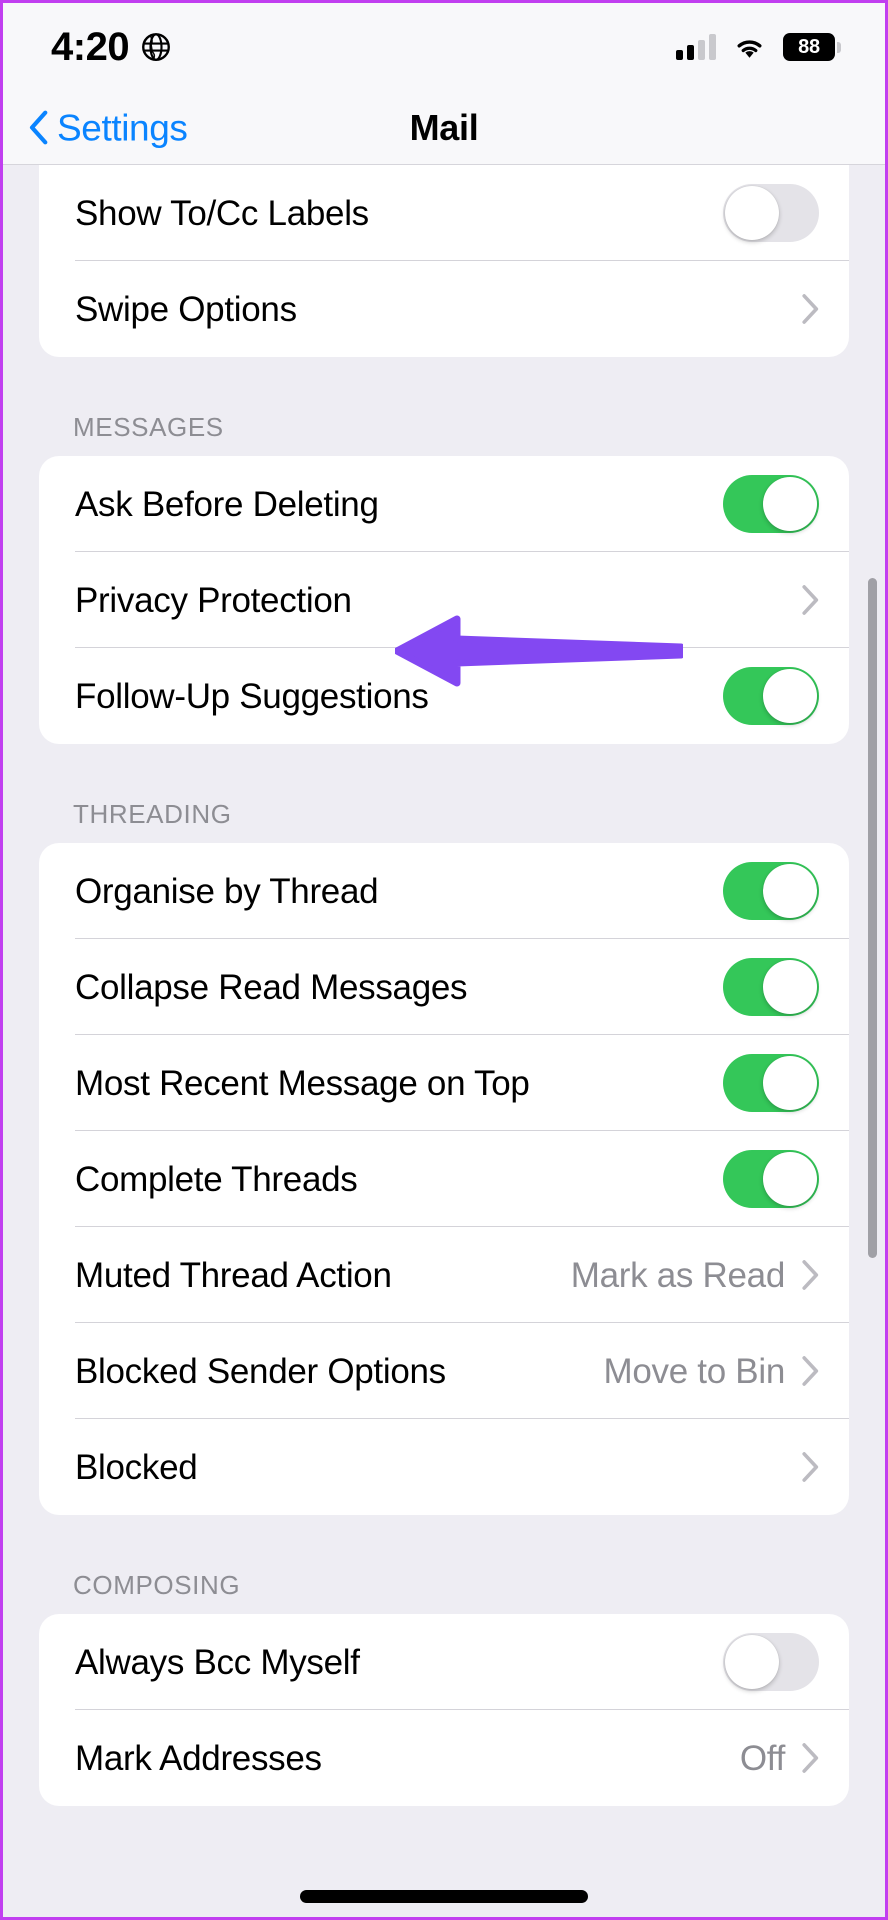 This screenshot has height=1920, width=888. Describe the element at coordinates (444, 1467) in the screenshot. I see `row-blocked: Blocked` at that location.